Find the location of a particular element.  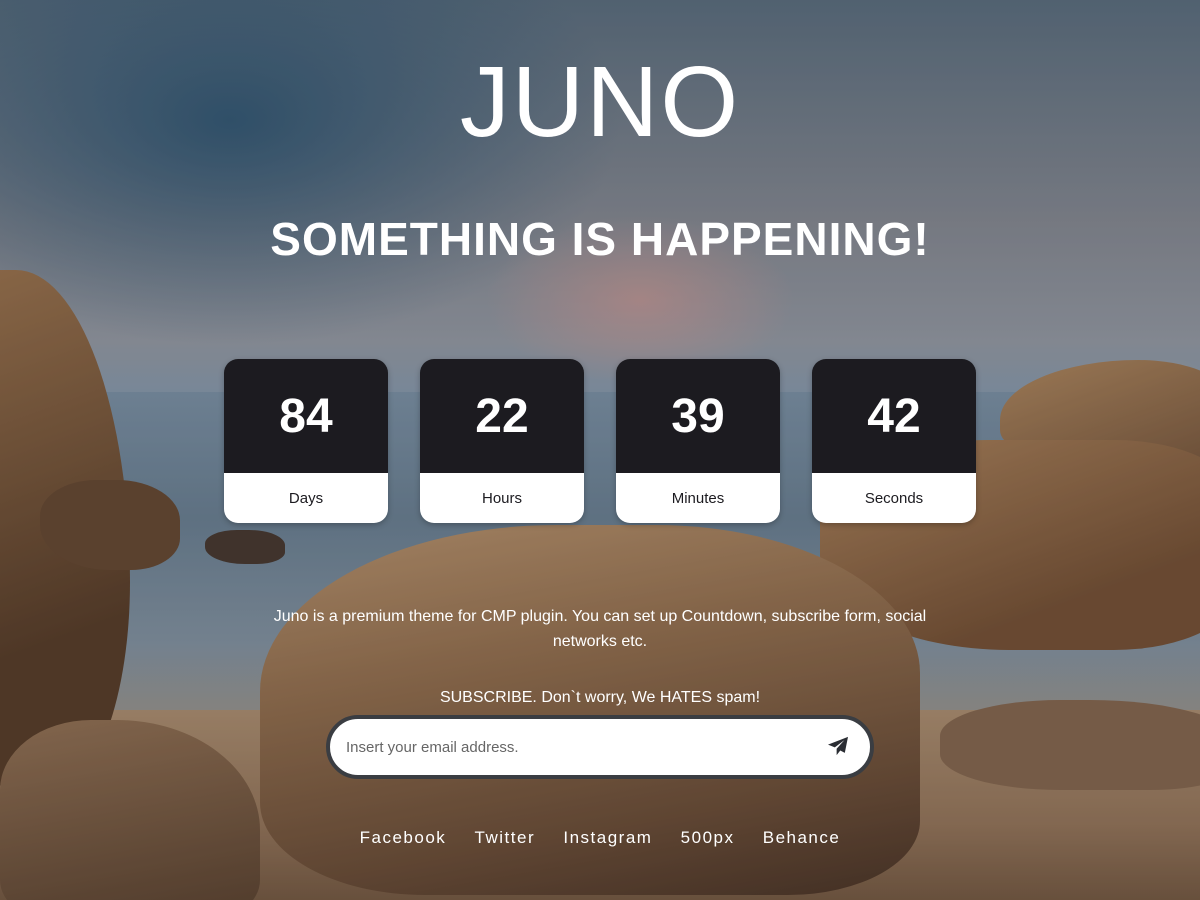

subscribe-label: SUBSCRIBE. Don`t worry, We HATES spam! is located at coordinates (600, 697).